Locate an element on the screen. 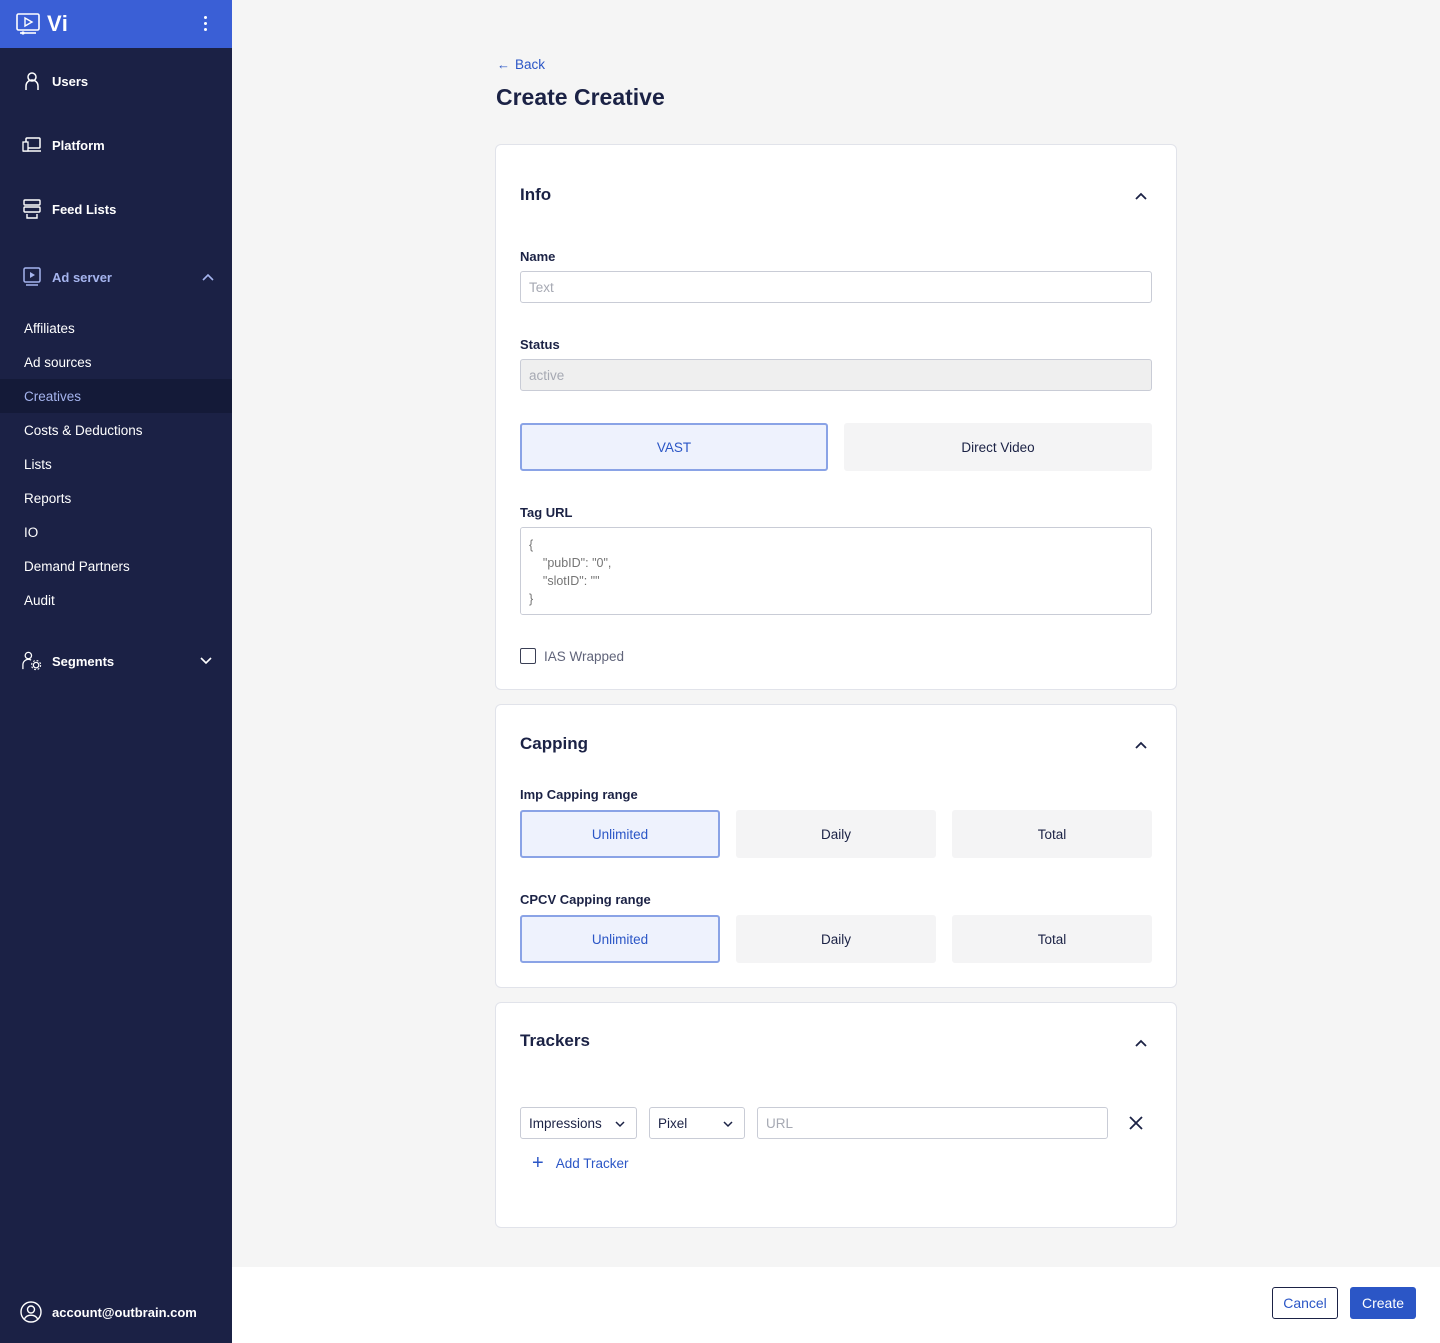 This screenshot has height=1343, width=1440. sidebar-subitem: Ad sources is located at coordinates (116, 362).